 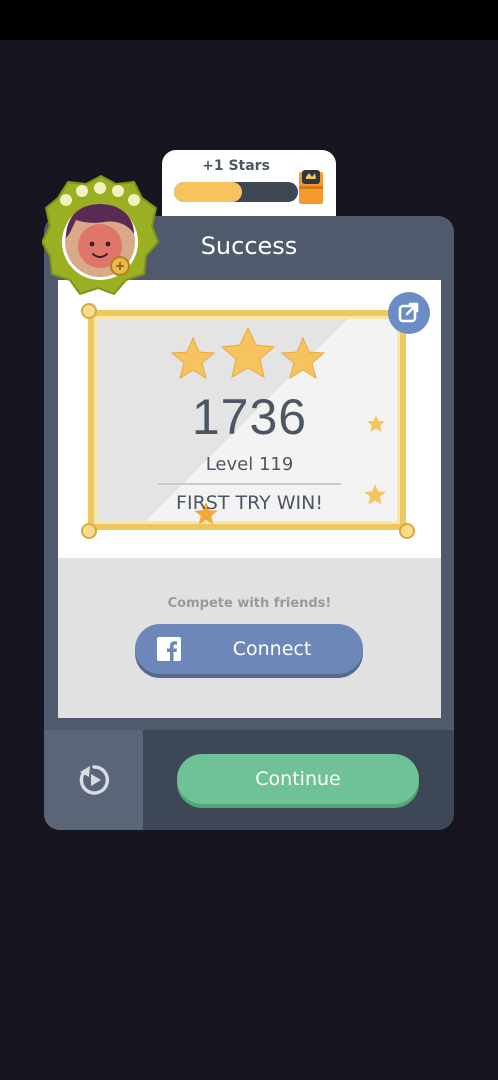 I want to click on share-icon, so click(x=408, y=312).